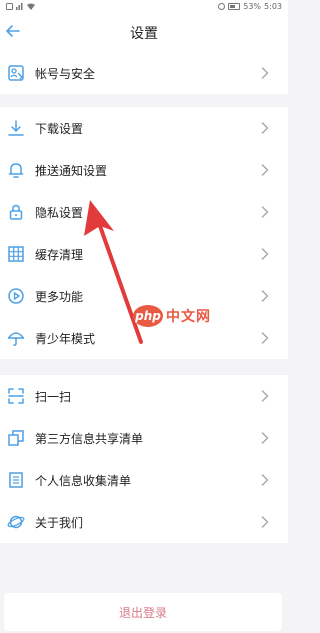  I want to click on menu-item-scan: 扫一扫, so click(144, 396).